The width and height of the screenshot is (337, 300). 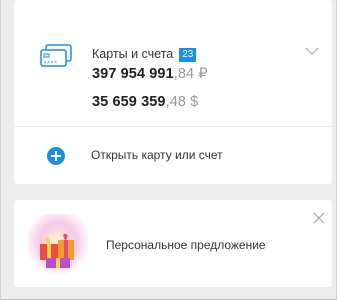 What do you see at coordinates (190, 74) in the screenshot?
I see `balance-rub-fraction: ,84 ₽` at bounding box center [190, 74].